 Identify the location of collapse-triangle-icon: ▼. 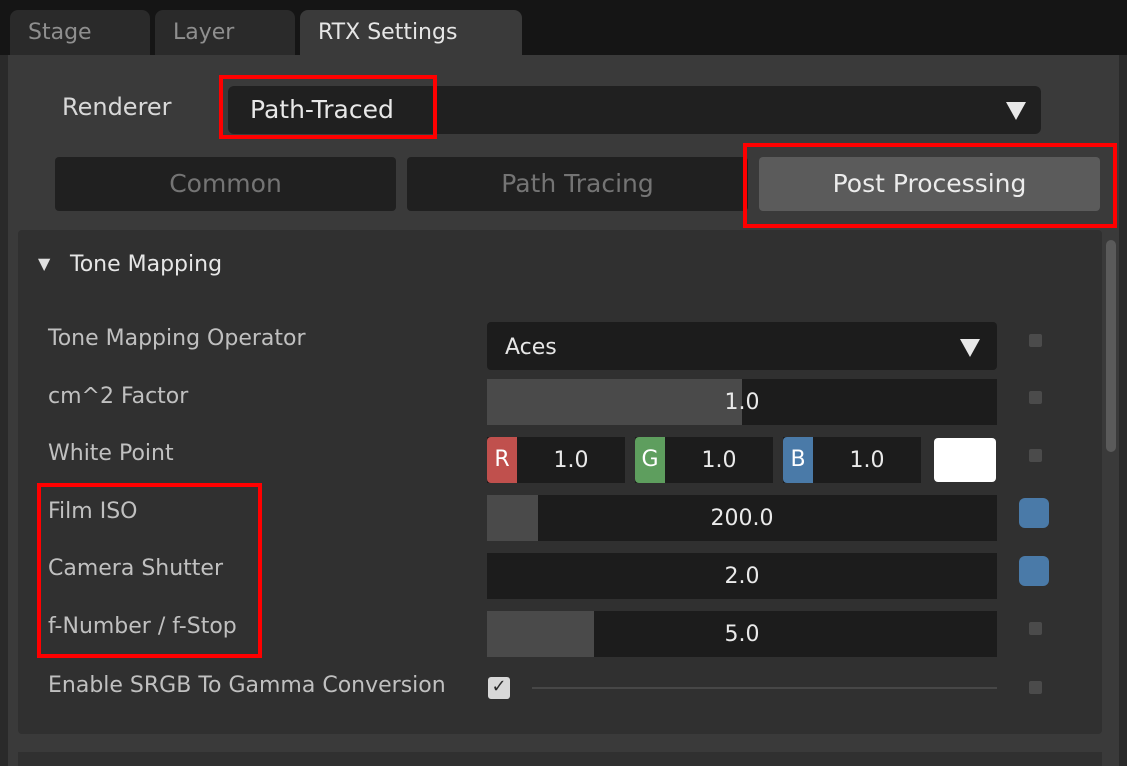
(44, 263).